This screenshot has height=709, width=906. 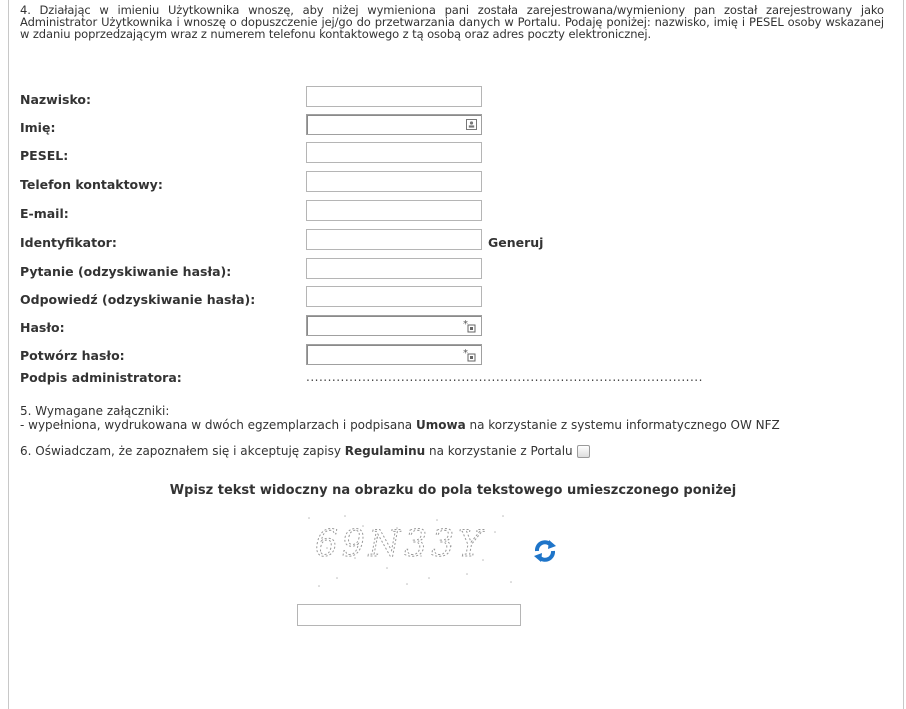 What do you see at coordinates (38, 127) in the screenshot?
I see `label-imie: Imię:` at bounding box center [38, 127].